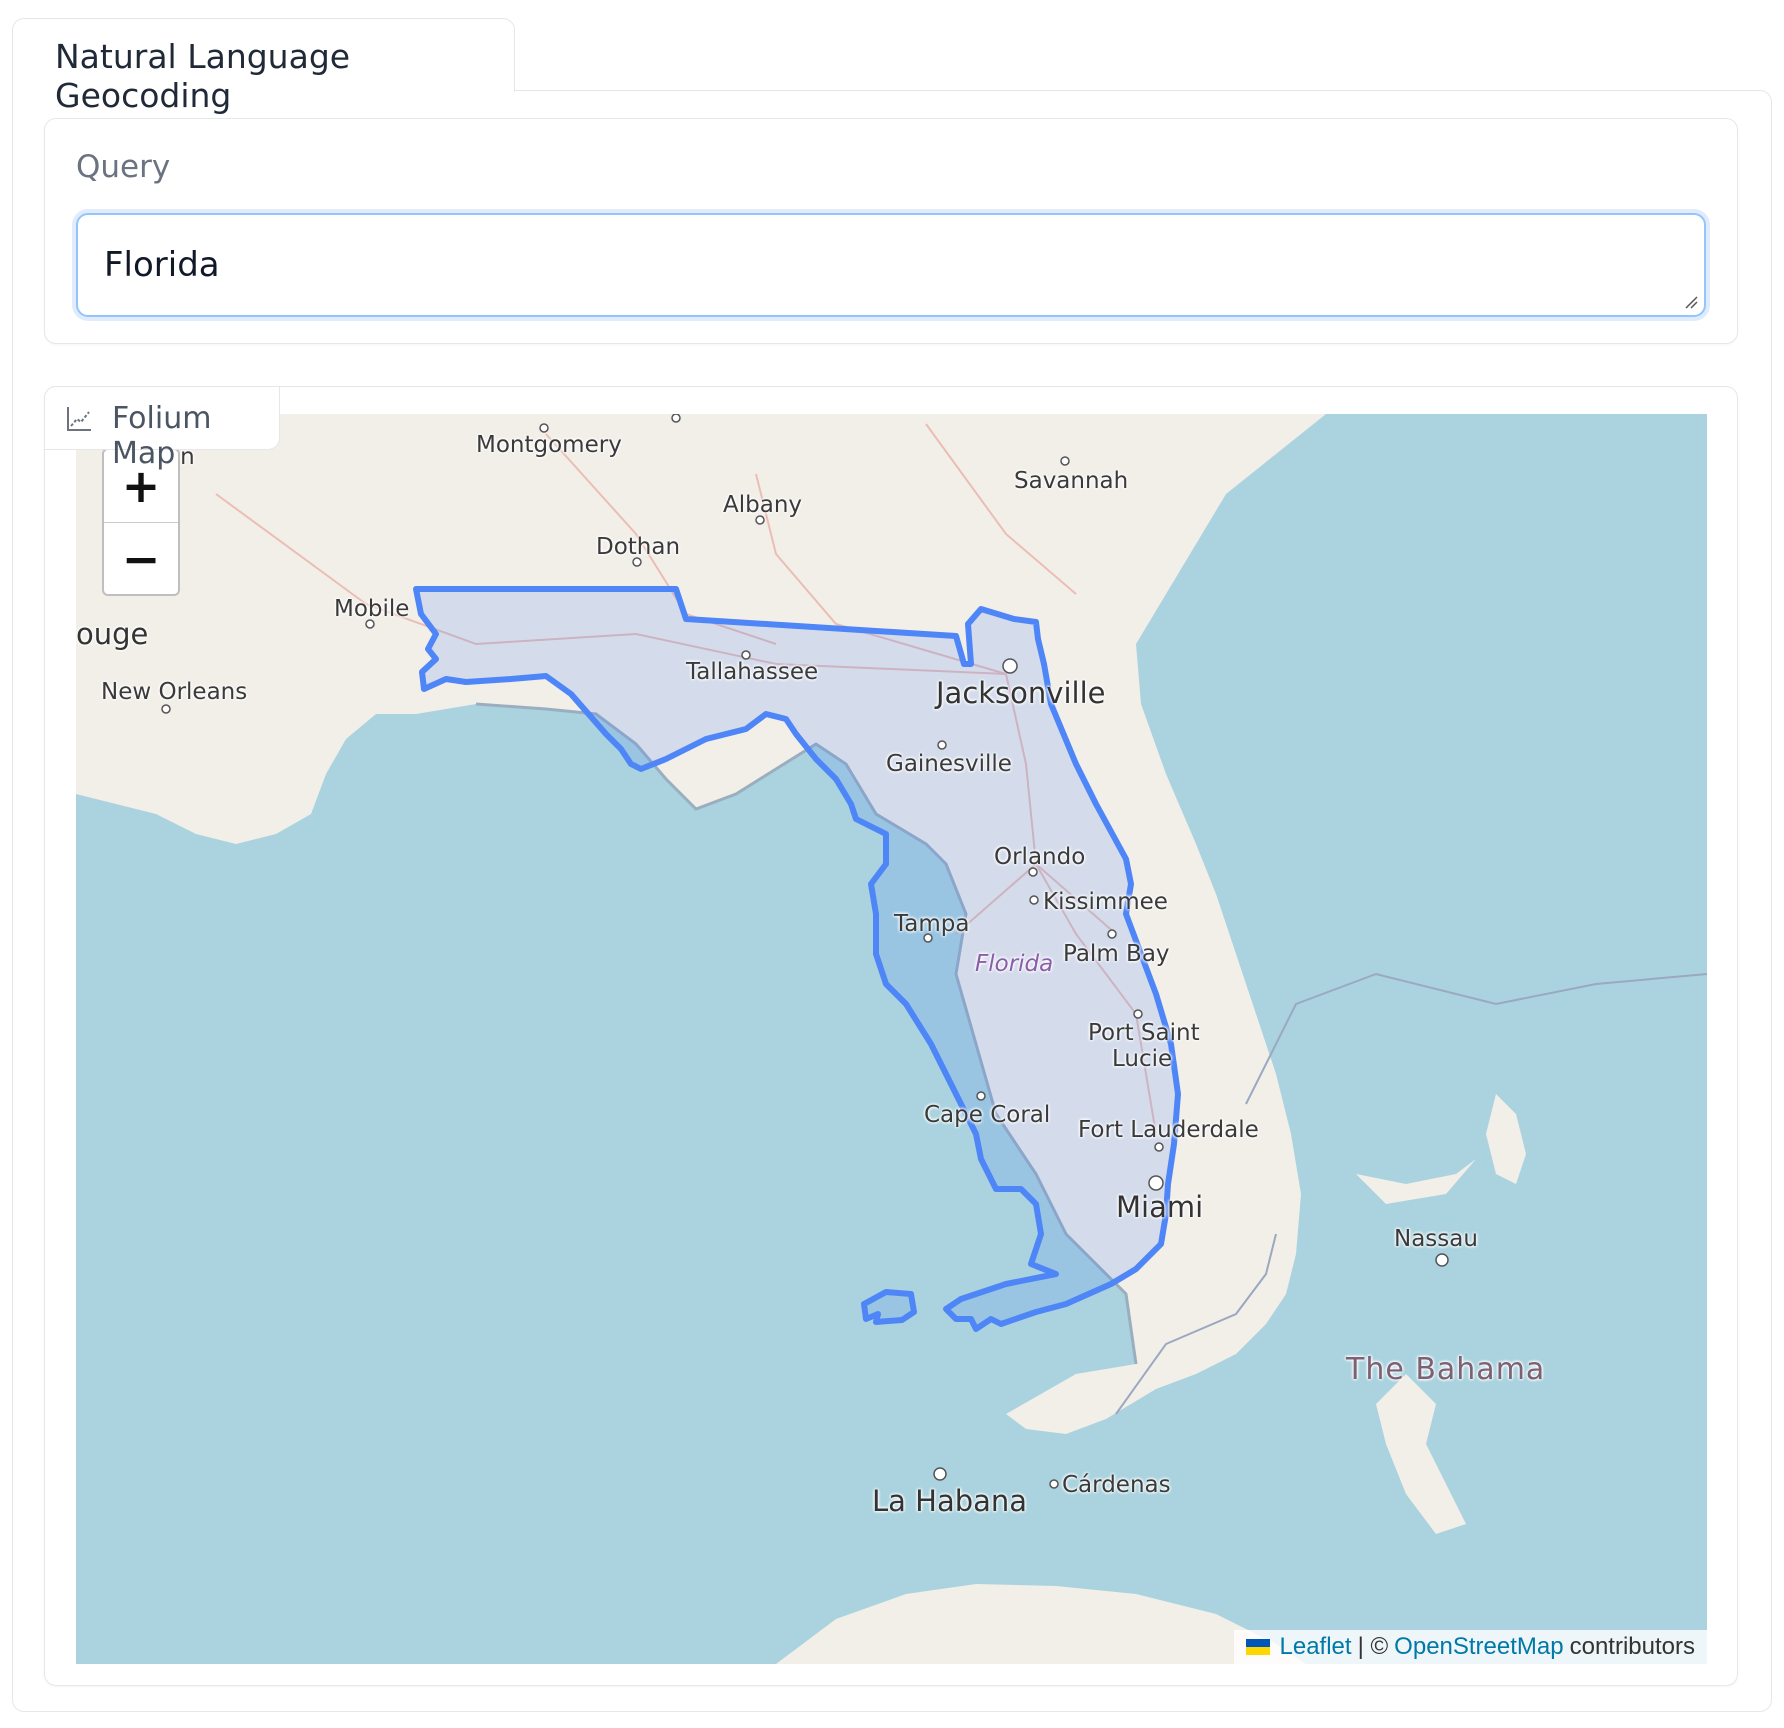  Describe the element at coordinates (1142, 1059) in the screenshot. I see `map-label-lucie: Lucie` at that location.